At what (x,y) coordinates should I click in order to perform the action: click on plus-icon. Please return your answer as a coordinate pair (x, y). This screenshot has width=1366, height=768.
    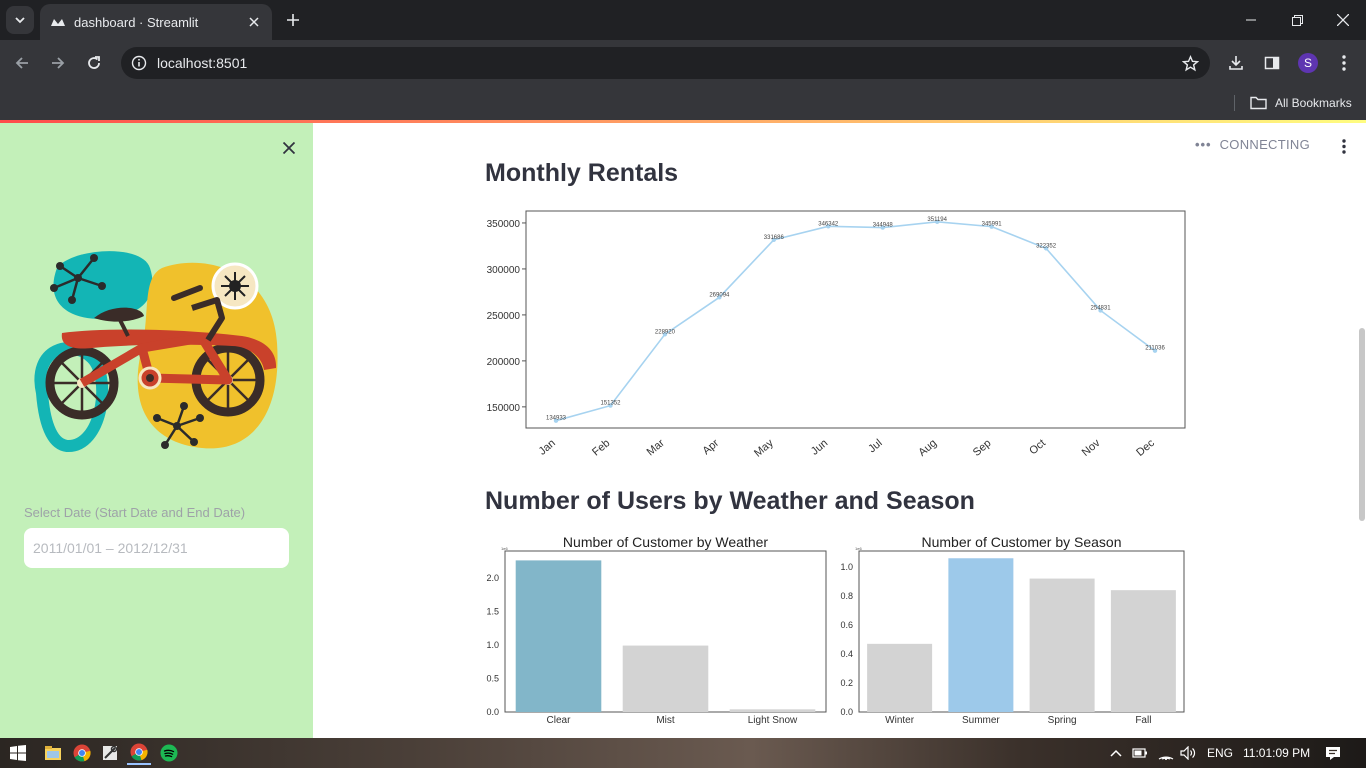
    Looking at the image, I should click on (293, 20).